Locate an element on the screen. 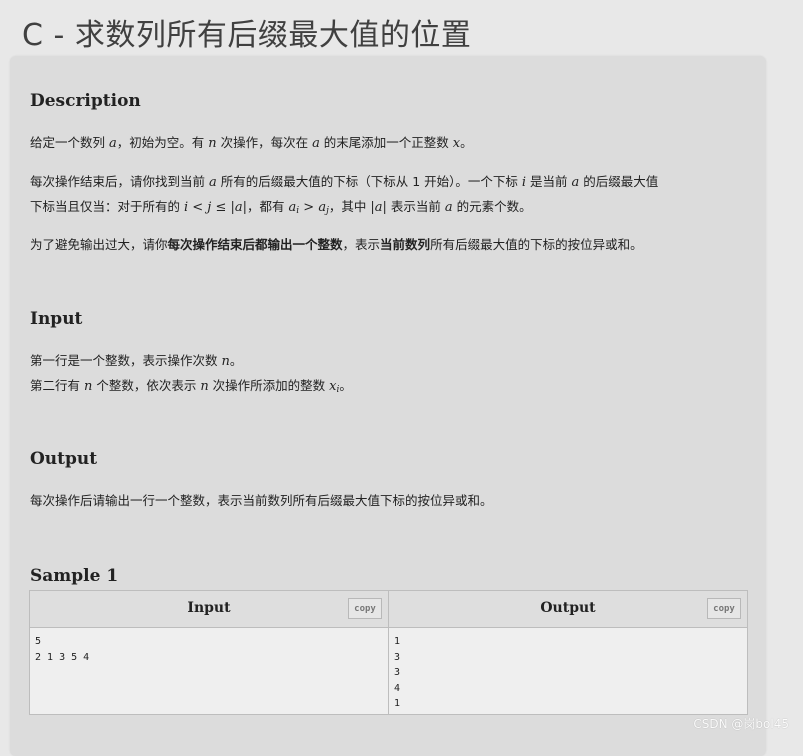 This screenshot has width=803, height=756. sample-output-label: Output is located at coordinates (568, 608).